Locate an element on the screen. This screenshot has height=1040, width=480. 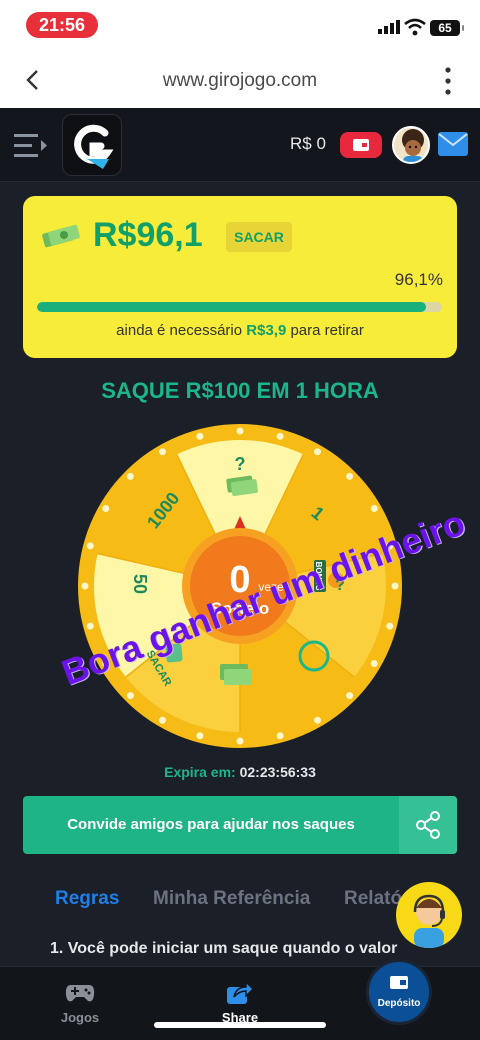
wifi-icon is located at coordinates (415, 27).